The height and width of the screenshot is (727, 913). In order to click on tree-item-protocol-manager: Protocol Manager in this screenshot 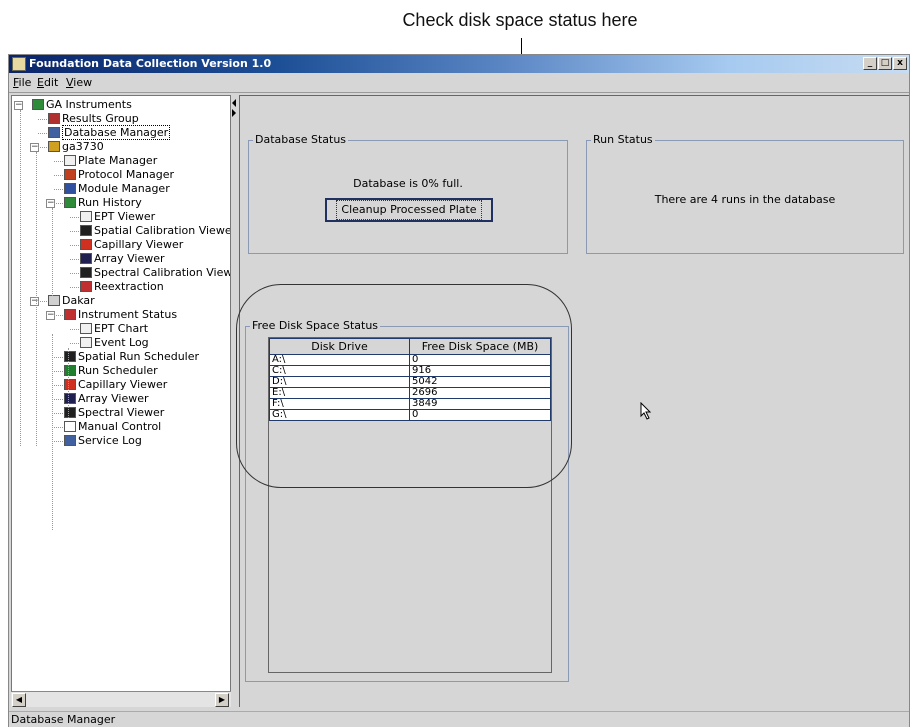, I will do `click(119, 175)`.